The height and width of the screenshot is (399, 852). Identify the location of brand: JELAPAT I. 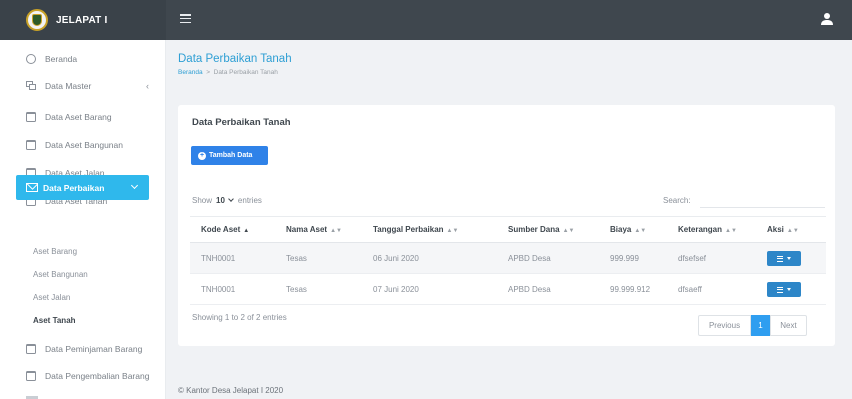
(83, 20).